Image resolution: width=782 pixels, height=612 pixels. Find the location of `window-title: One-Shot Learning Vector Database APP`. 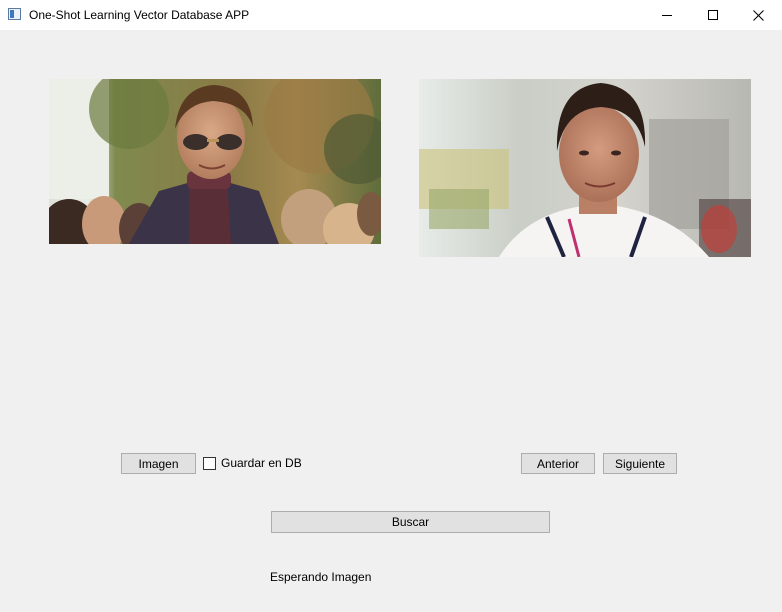

window-title: One-Shot Learning Vector Database APP is located at coordinates (139, 15).